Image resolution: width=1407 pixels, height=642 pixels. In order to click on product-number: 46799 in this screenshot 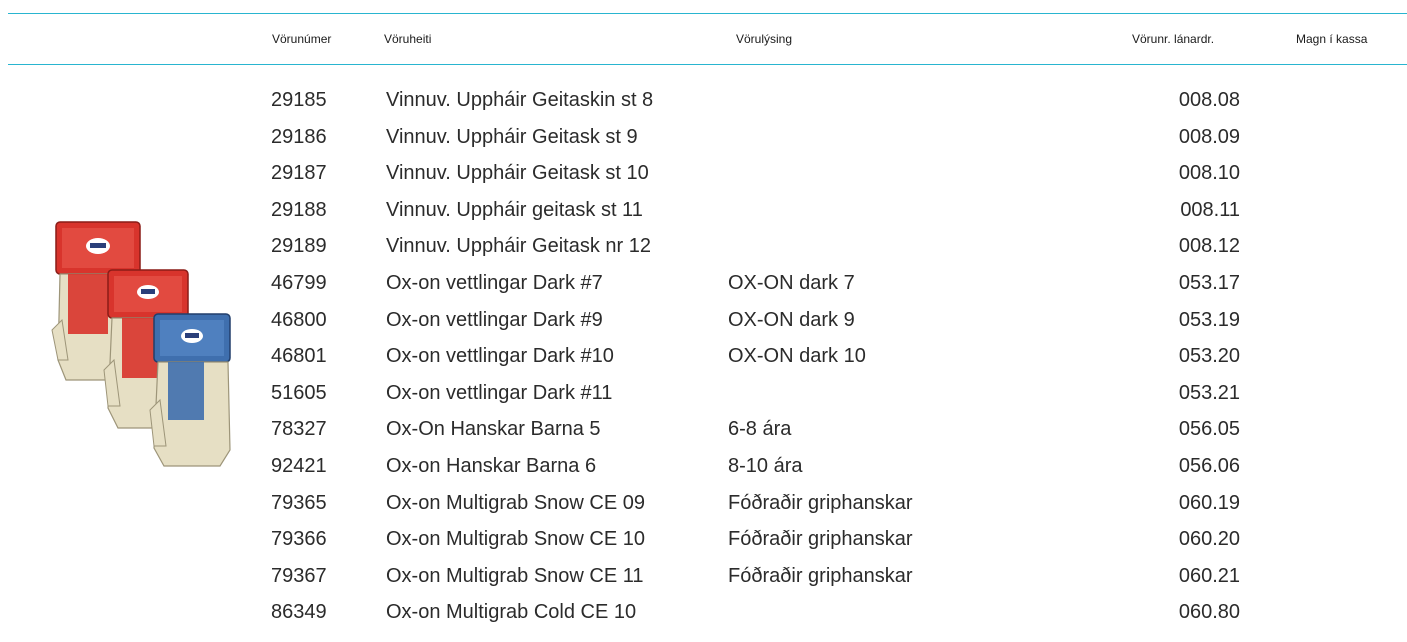, I will do `click(299, 282)`.